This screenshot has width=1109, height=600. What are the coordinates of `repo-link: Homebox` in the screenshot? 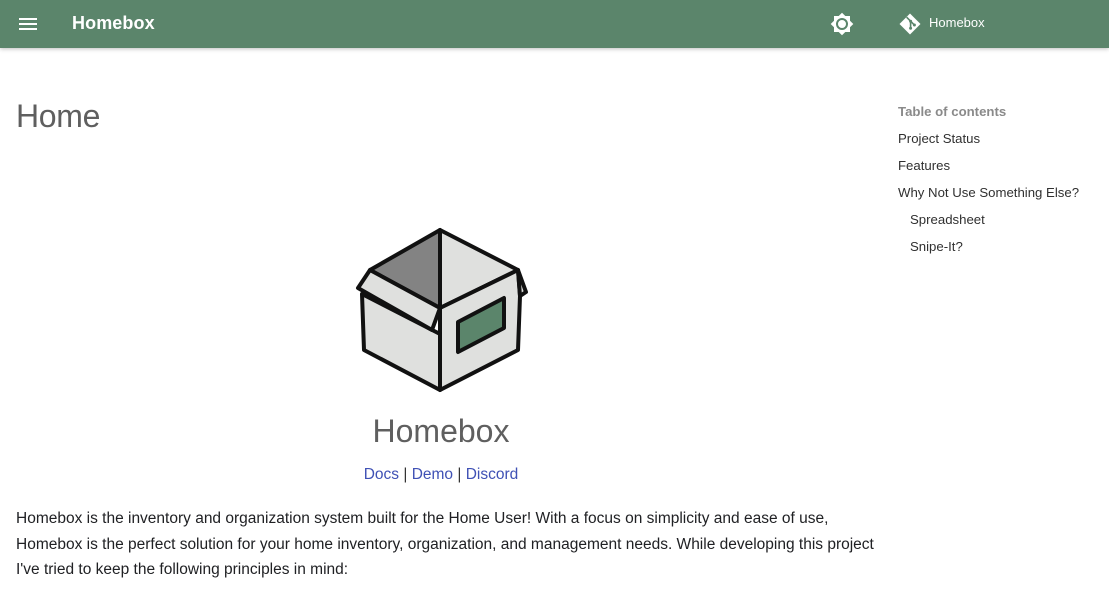 It's located at (941, 24).